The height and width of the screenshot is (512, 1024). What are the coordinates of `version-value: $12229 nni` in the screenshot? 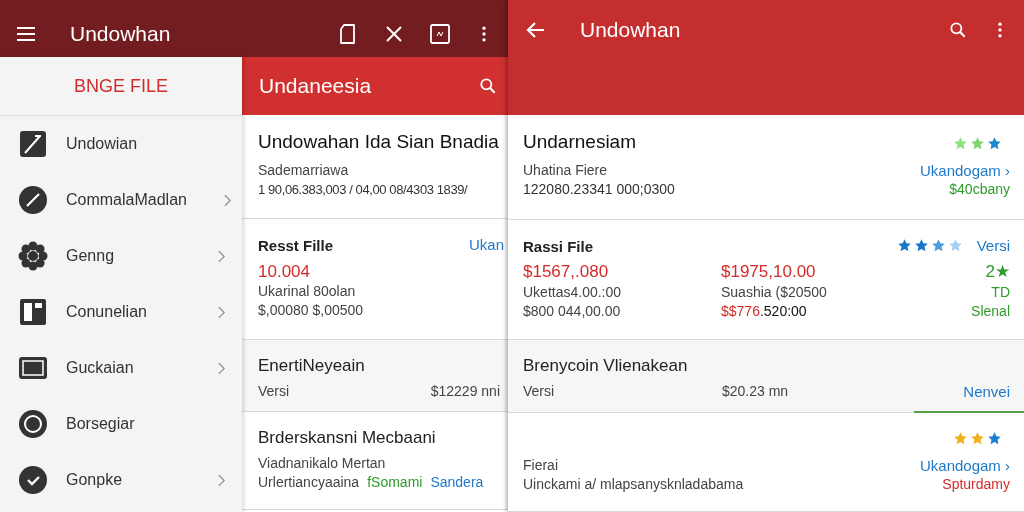 It's located at (465, 391).